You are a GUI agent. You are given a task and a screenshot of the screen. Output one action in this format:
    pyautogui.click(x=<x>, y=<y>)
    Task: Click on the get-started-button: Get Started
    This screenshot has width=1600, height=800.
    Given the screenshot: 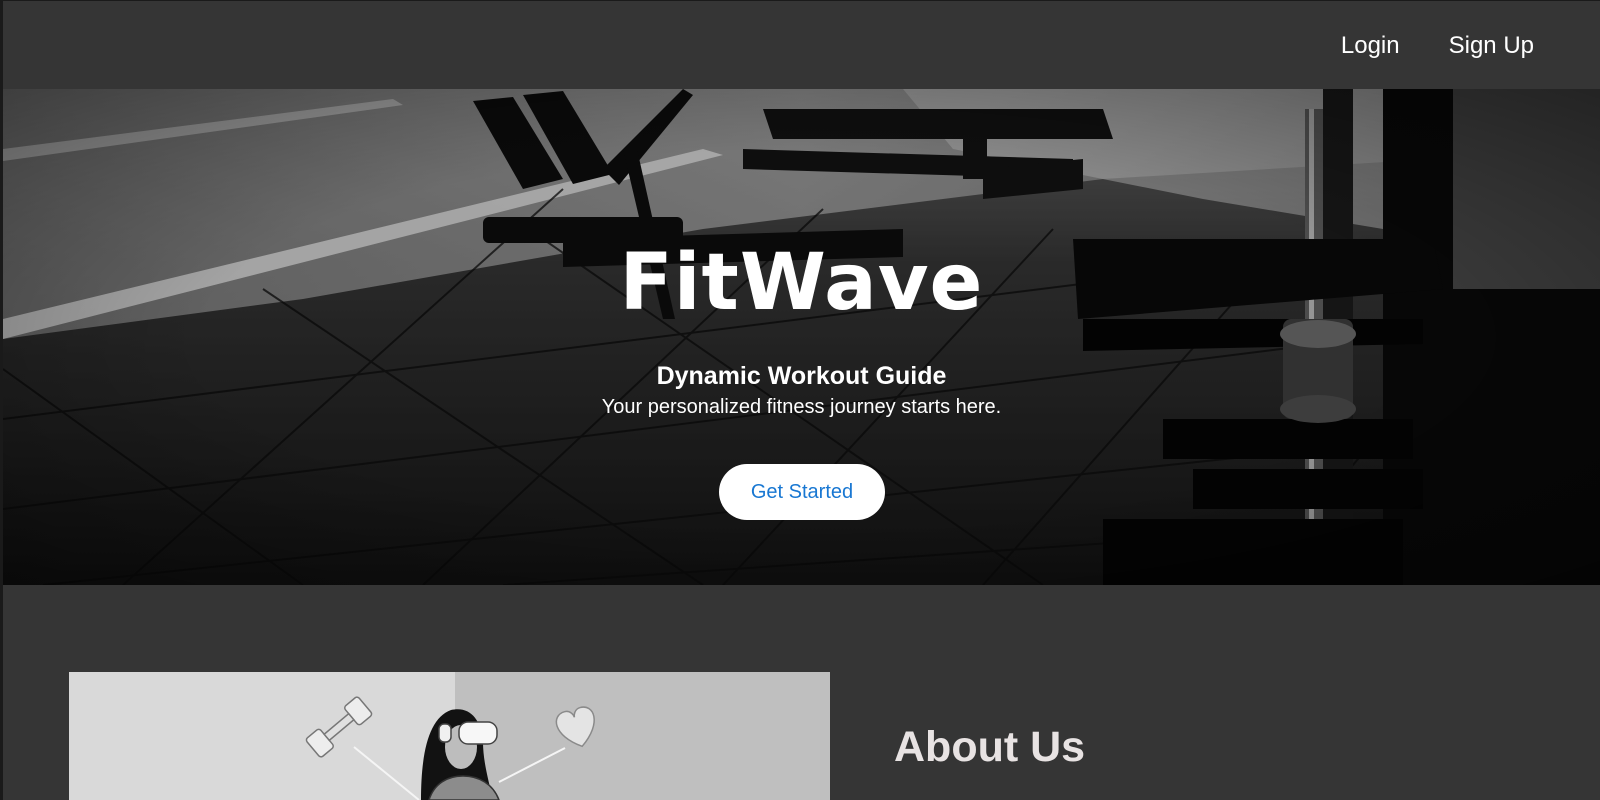 What is the action you would take?
    pyautogui.click(x=802, y=492)
    